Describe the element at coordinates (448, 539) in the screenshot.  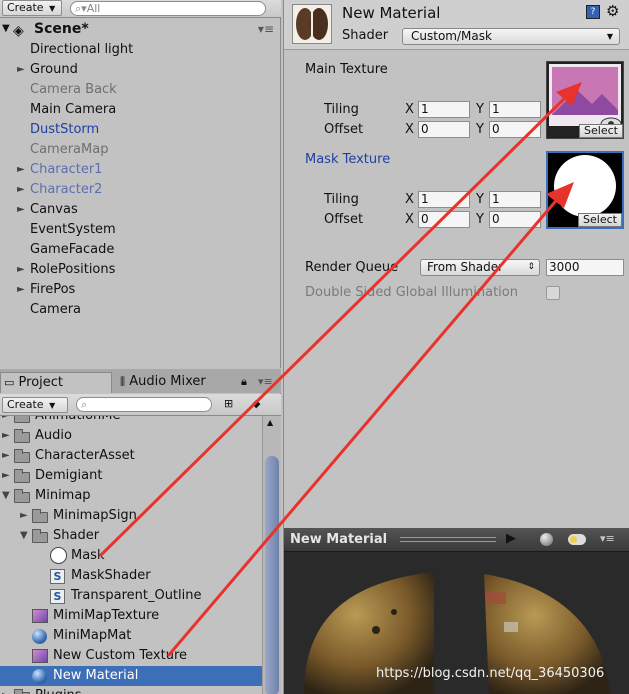
I see `preview-drag-handle` at that location.